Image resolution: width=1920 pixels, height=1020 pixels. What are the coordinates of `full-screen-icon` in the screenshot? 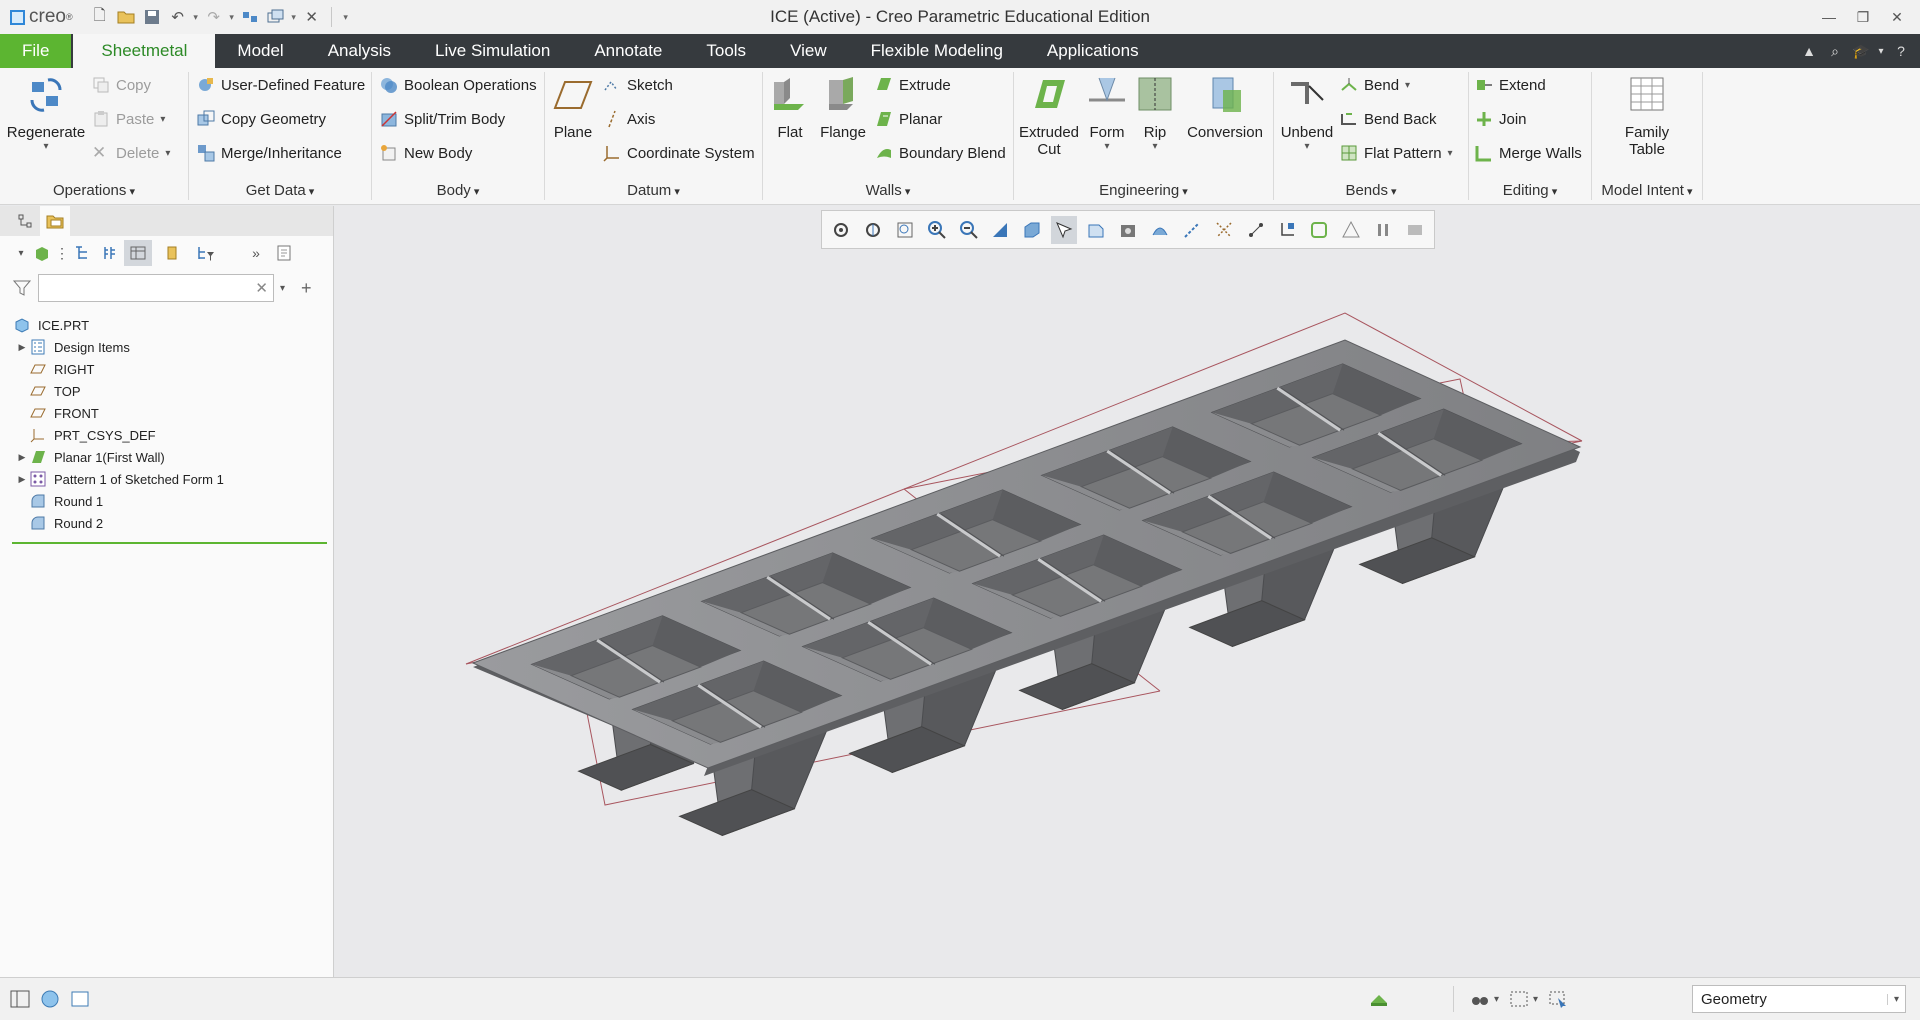 It's located at (80, 999).